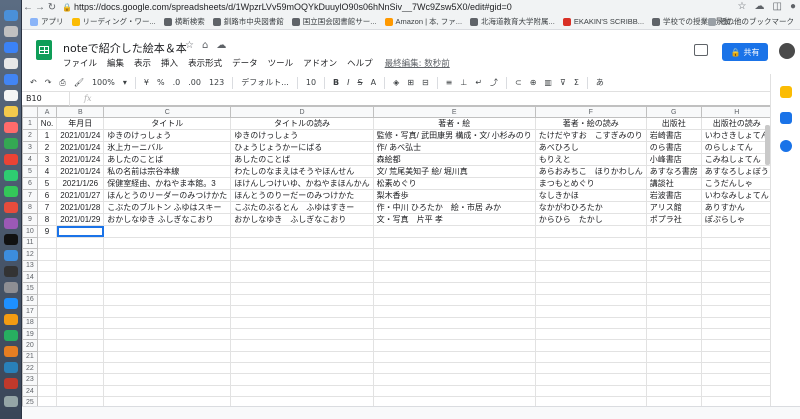  Describe the element at coordinates (167, 148) in the screenshot. I see `cell: 氷上カーニバル` at that location.